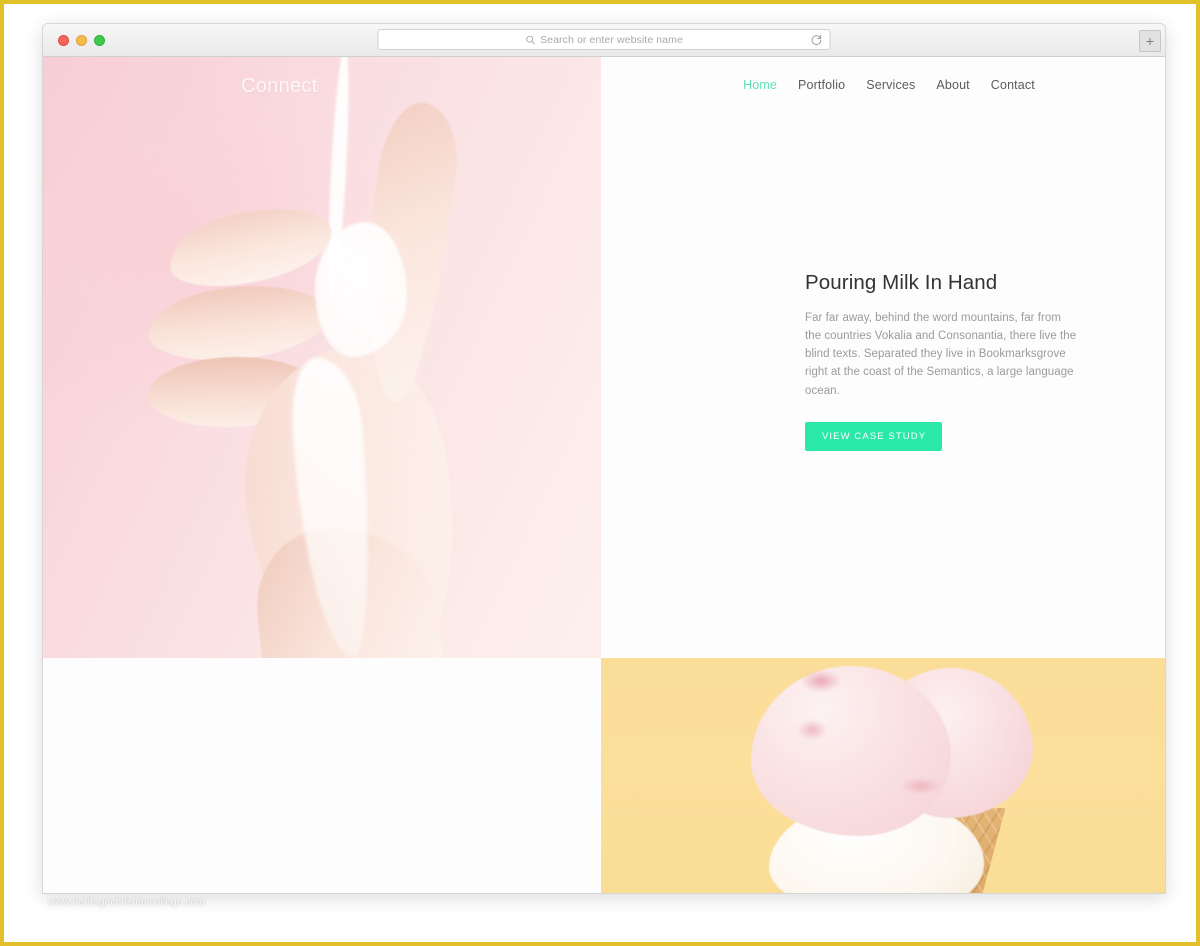 The image size is (1200, 946). What do you see at coordinates (851, 751) in the screenshot?
I see `ice-cream-scoop-pink-shape` at bounding box center [851, 751].